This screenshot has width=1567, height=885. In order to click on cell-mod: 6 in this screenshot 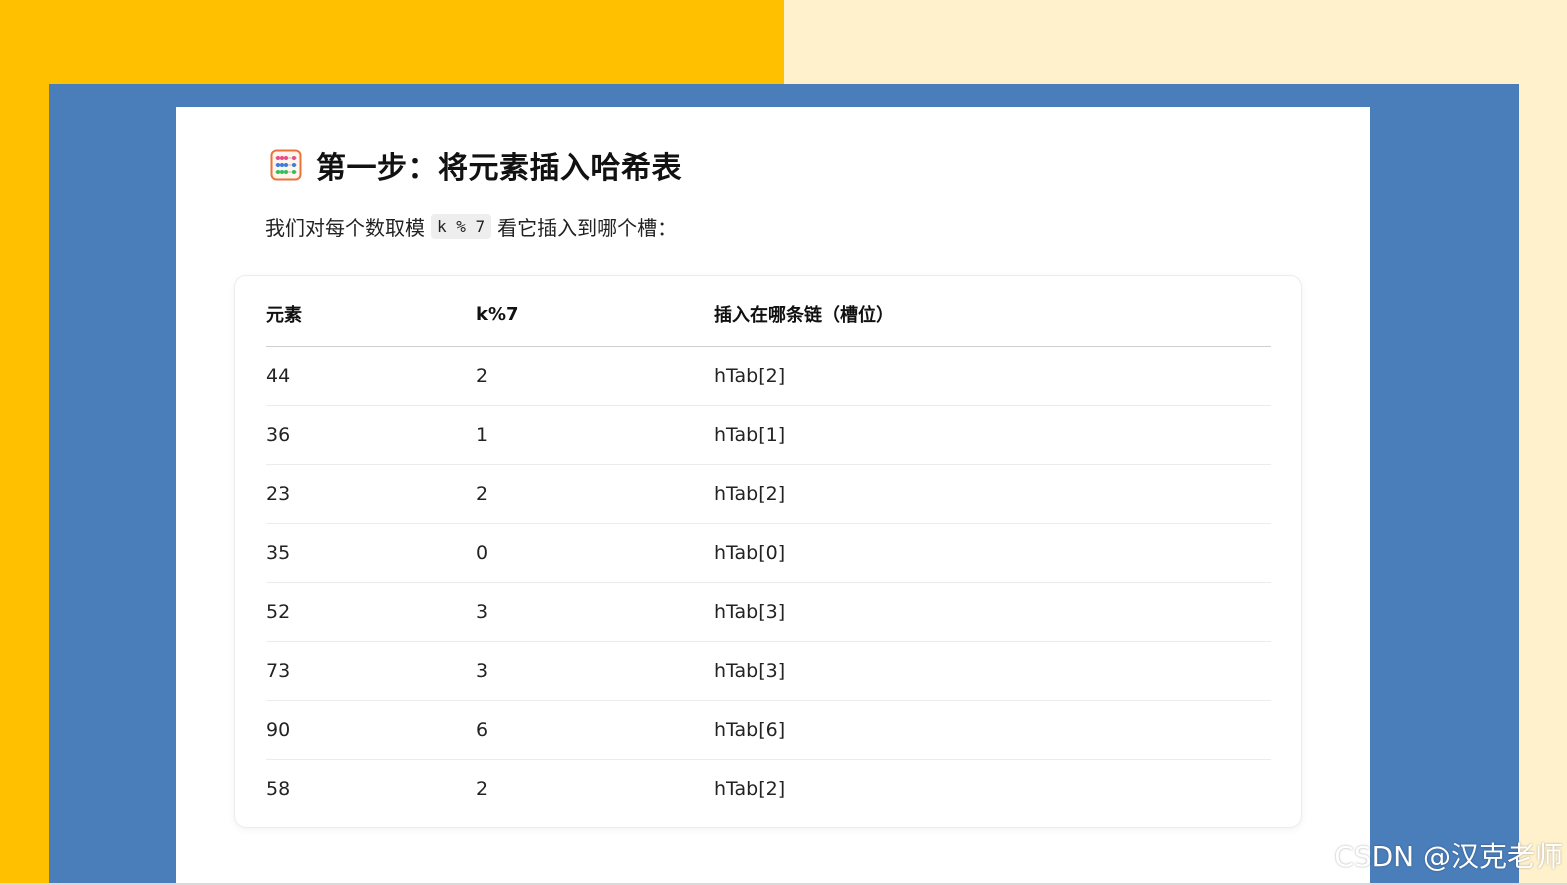, I will do `click(595, 730)`.